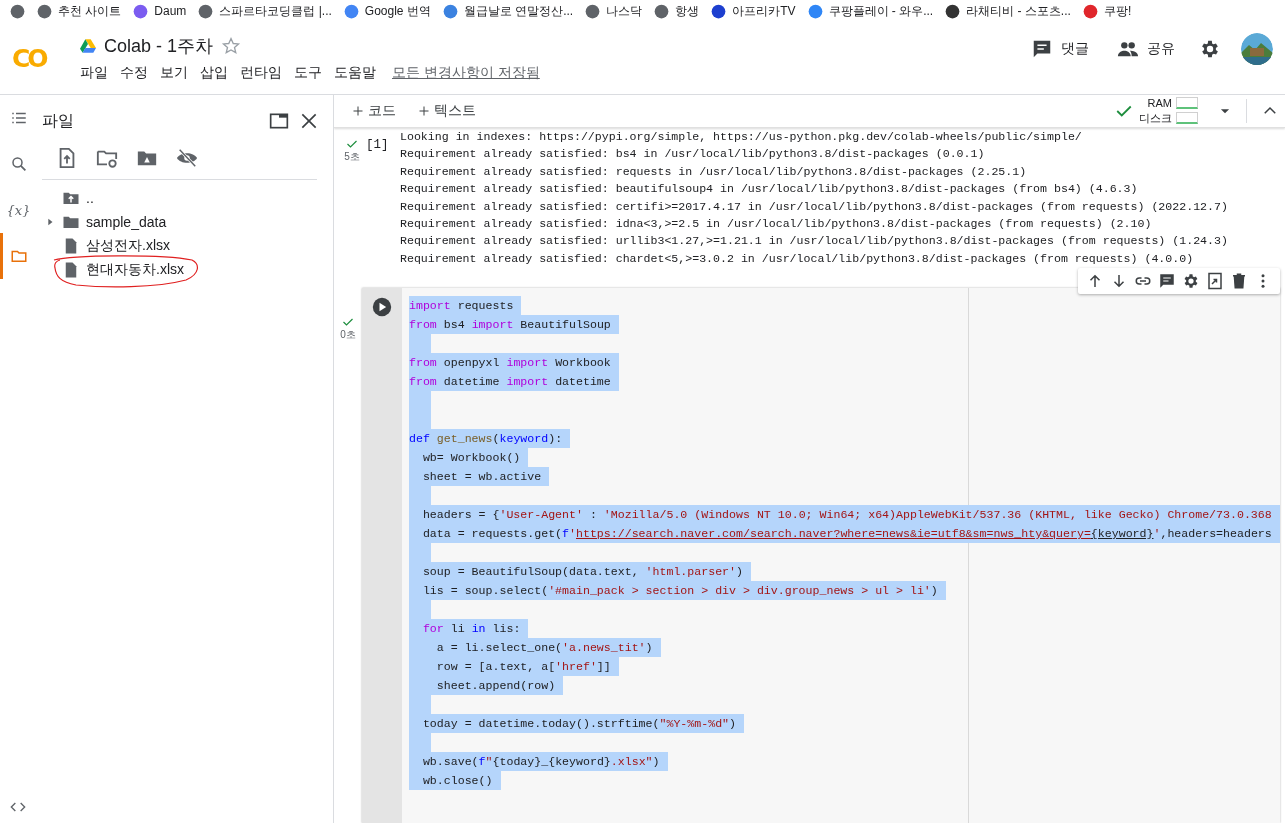 The image size is (1285, 823). Describe the element at coordinates (311, 73) in the screenshot. I see `menu-item: 도구` at that location.